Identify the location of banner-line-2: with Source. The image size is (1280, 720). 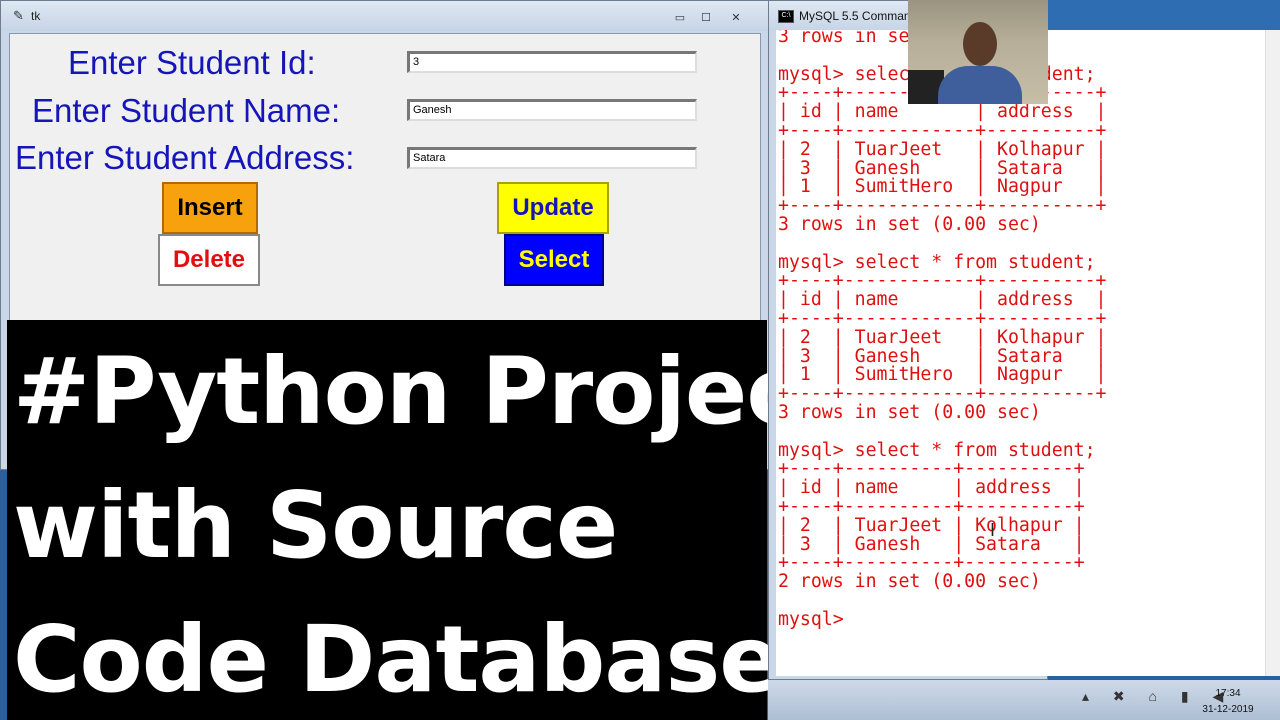
(315, 525).